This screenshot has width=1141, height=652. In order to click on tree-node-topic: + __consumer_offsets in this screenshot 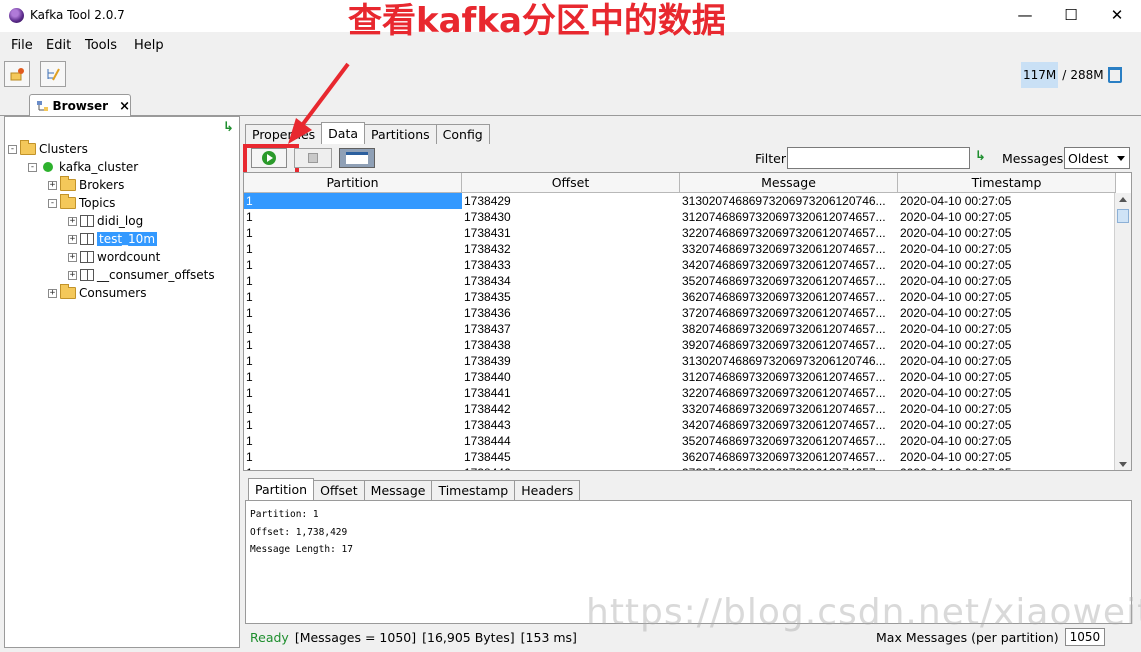, I will do `click(141, 275)`.